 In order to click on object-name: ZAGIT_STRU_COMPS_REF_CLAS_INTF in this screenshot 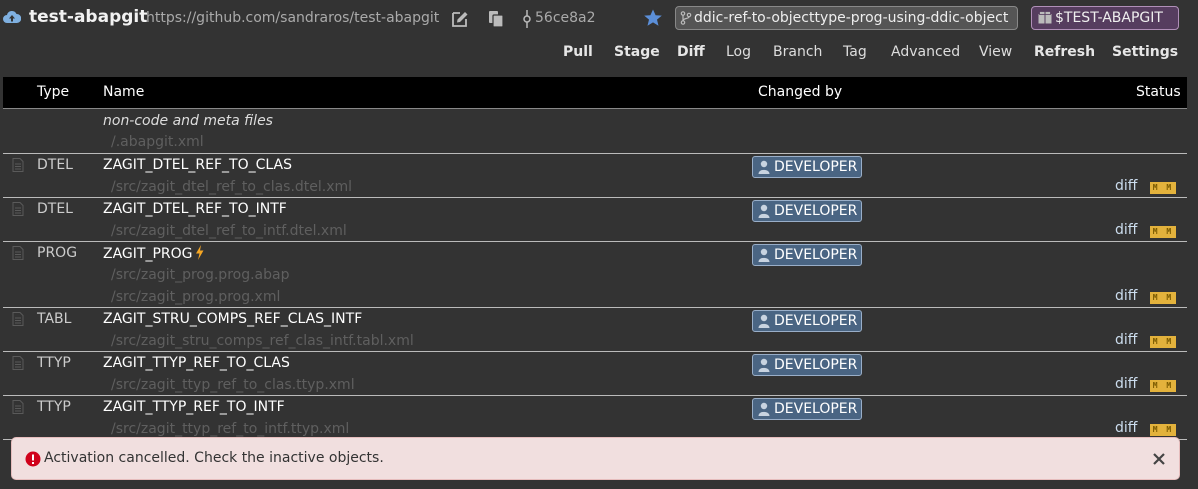, I will do `click(232, 319)`.